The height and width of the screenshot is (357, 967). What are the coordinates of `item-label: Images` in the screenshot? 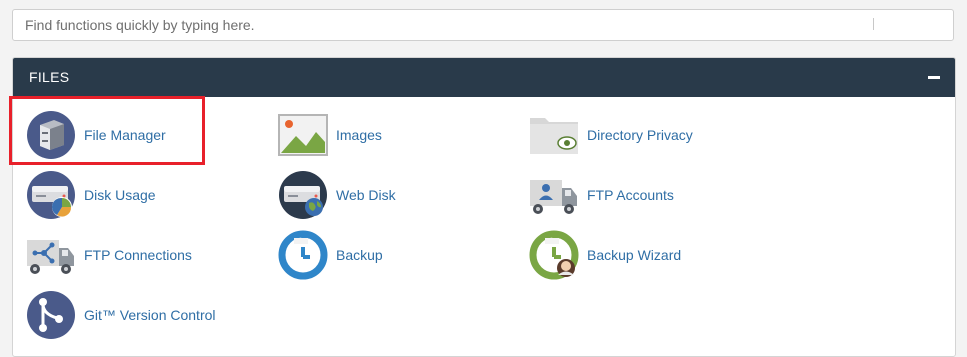 It's located at (359, 135).